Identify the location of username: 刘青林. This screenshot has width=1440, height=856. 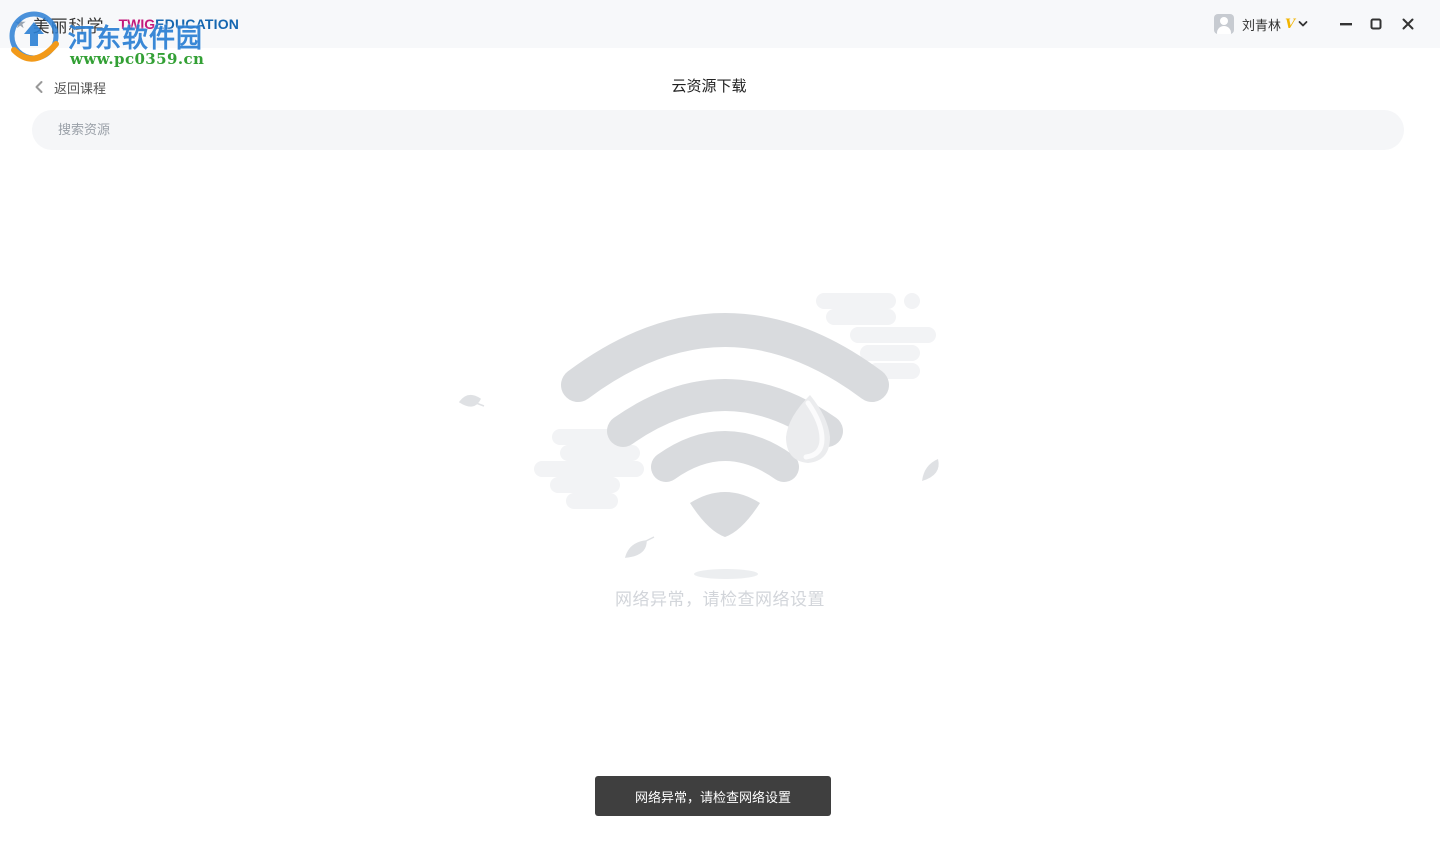
(1261, 24).